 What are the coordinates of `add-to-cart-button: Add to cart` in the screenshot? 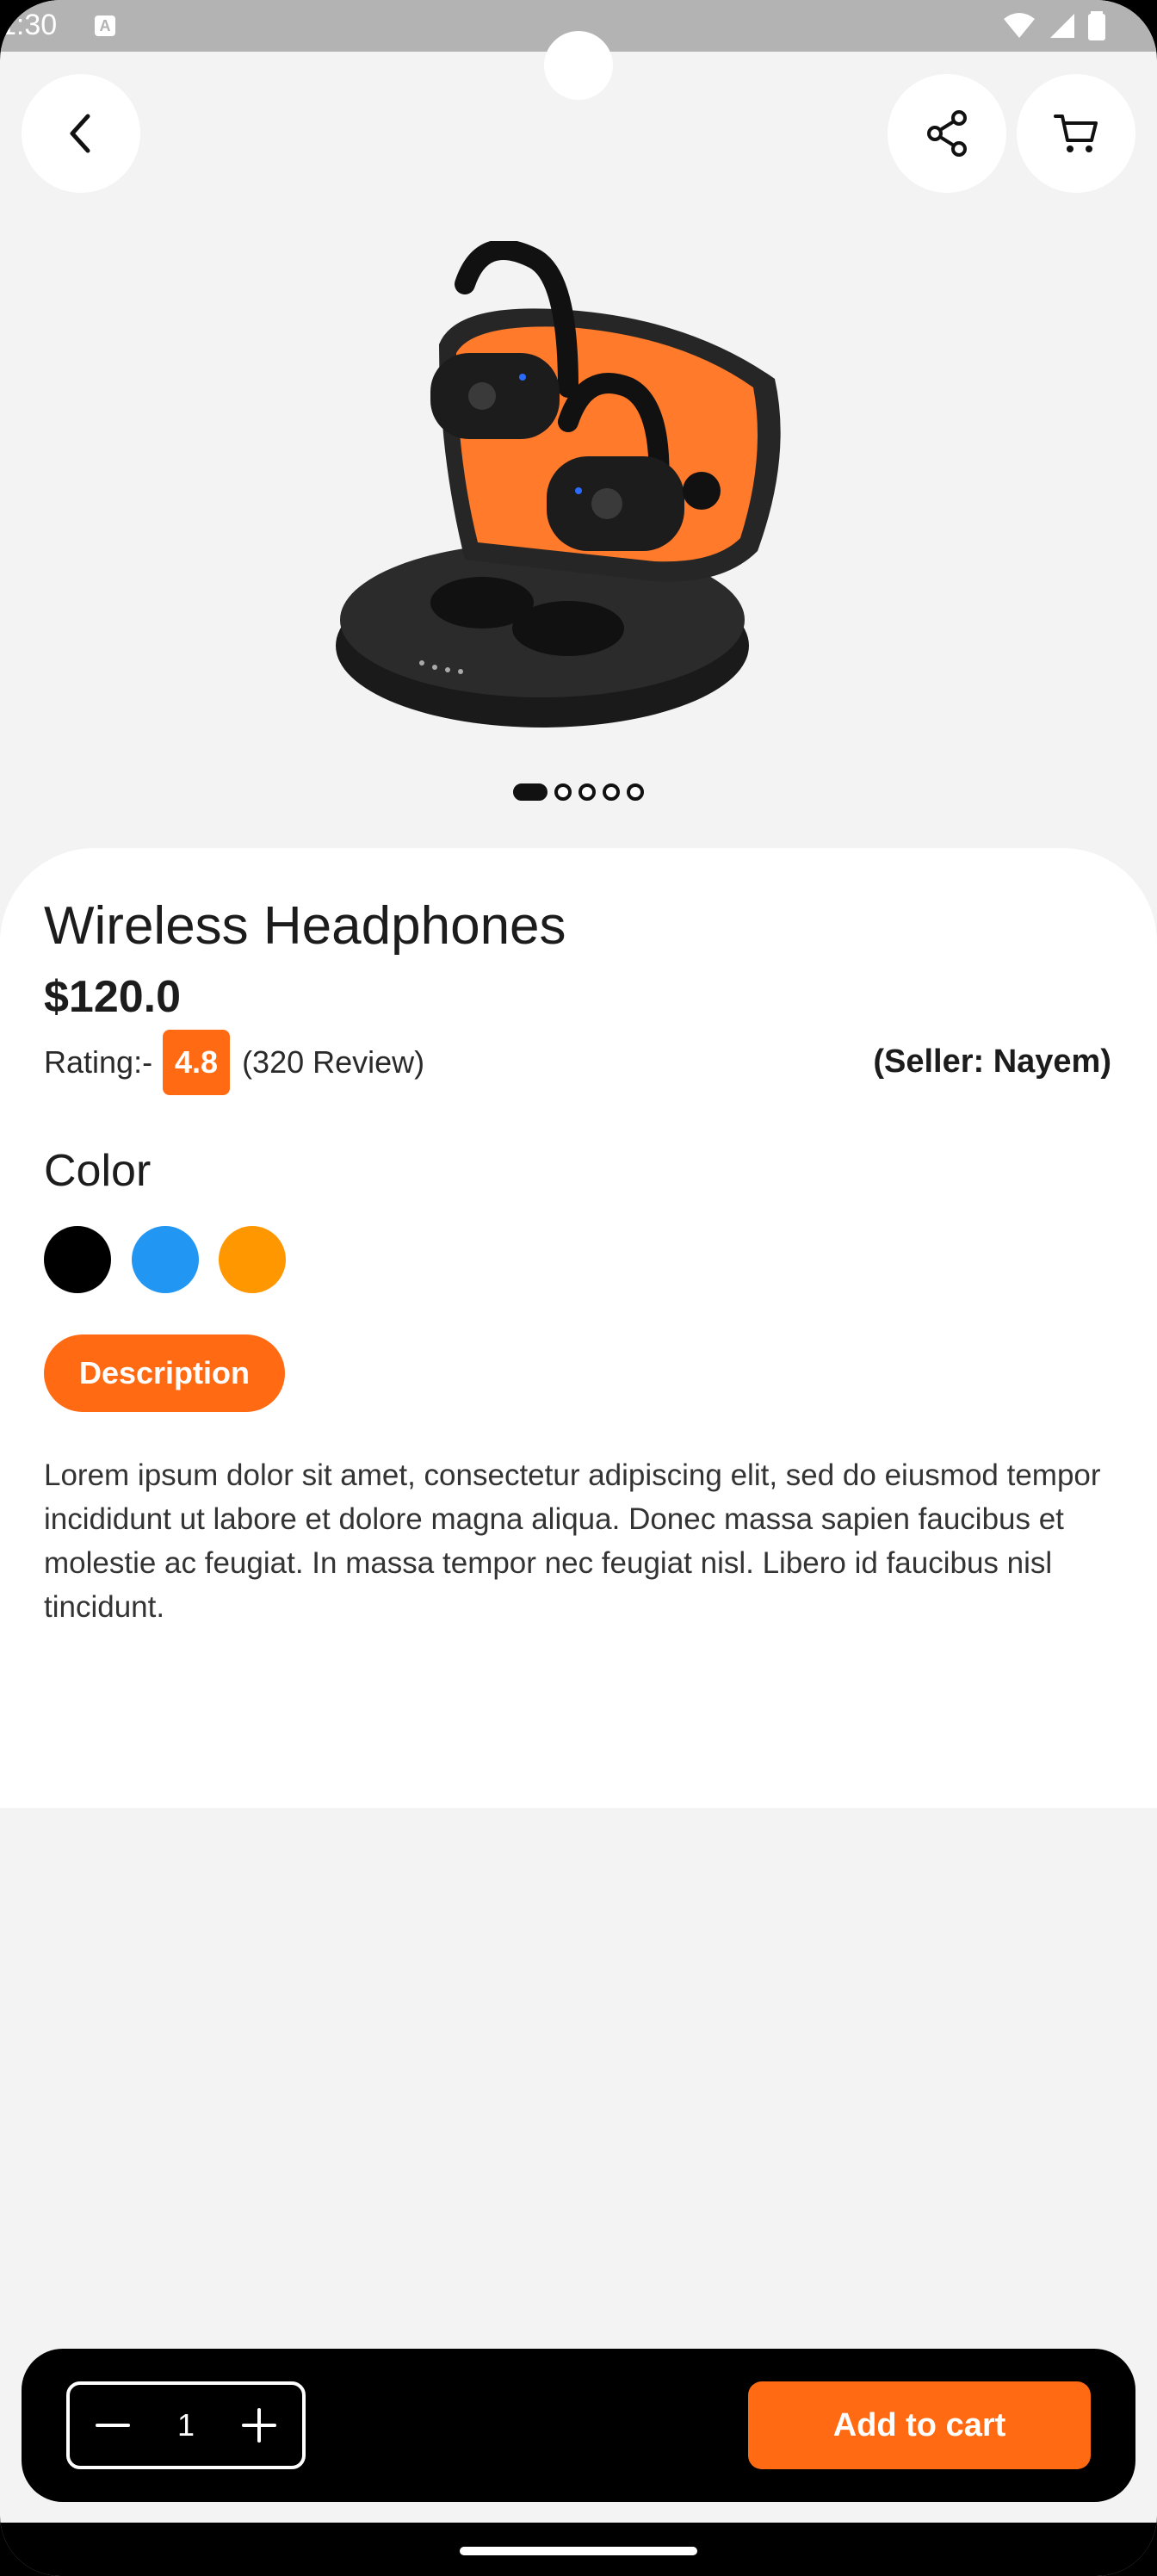 It's located at (919, 2425).